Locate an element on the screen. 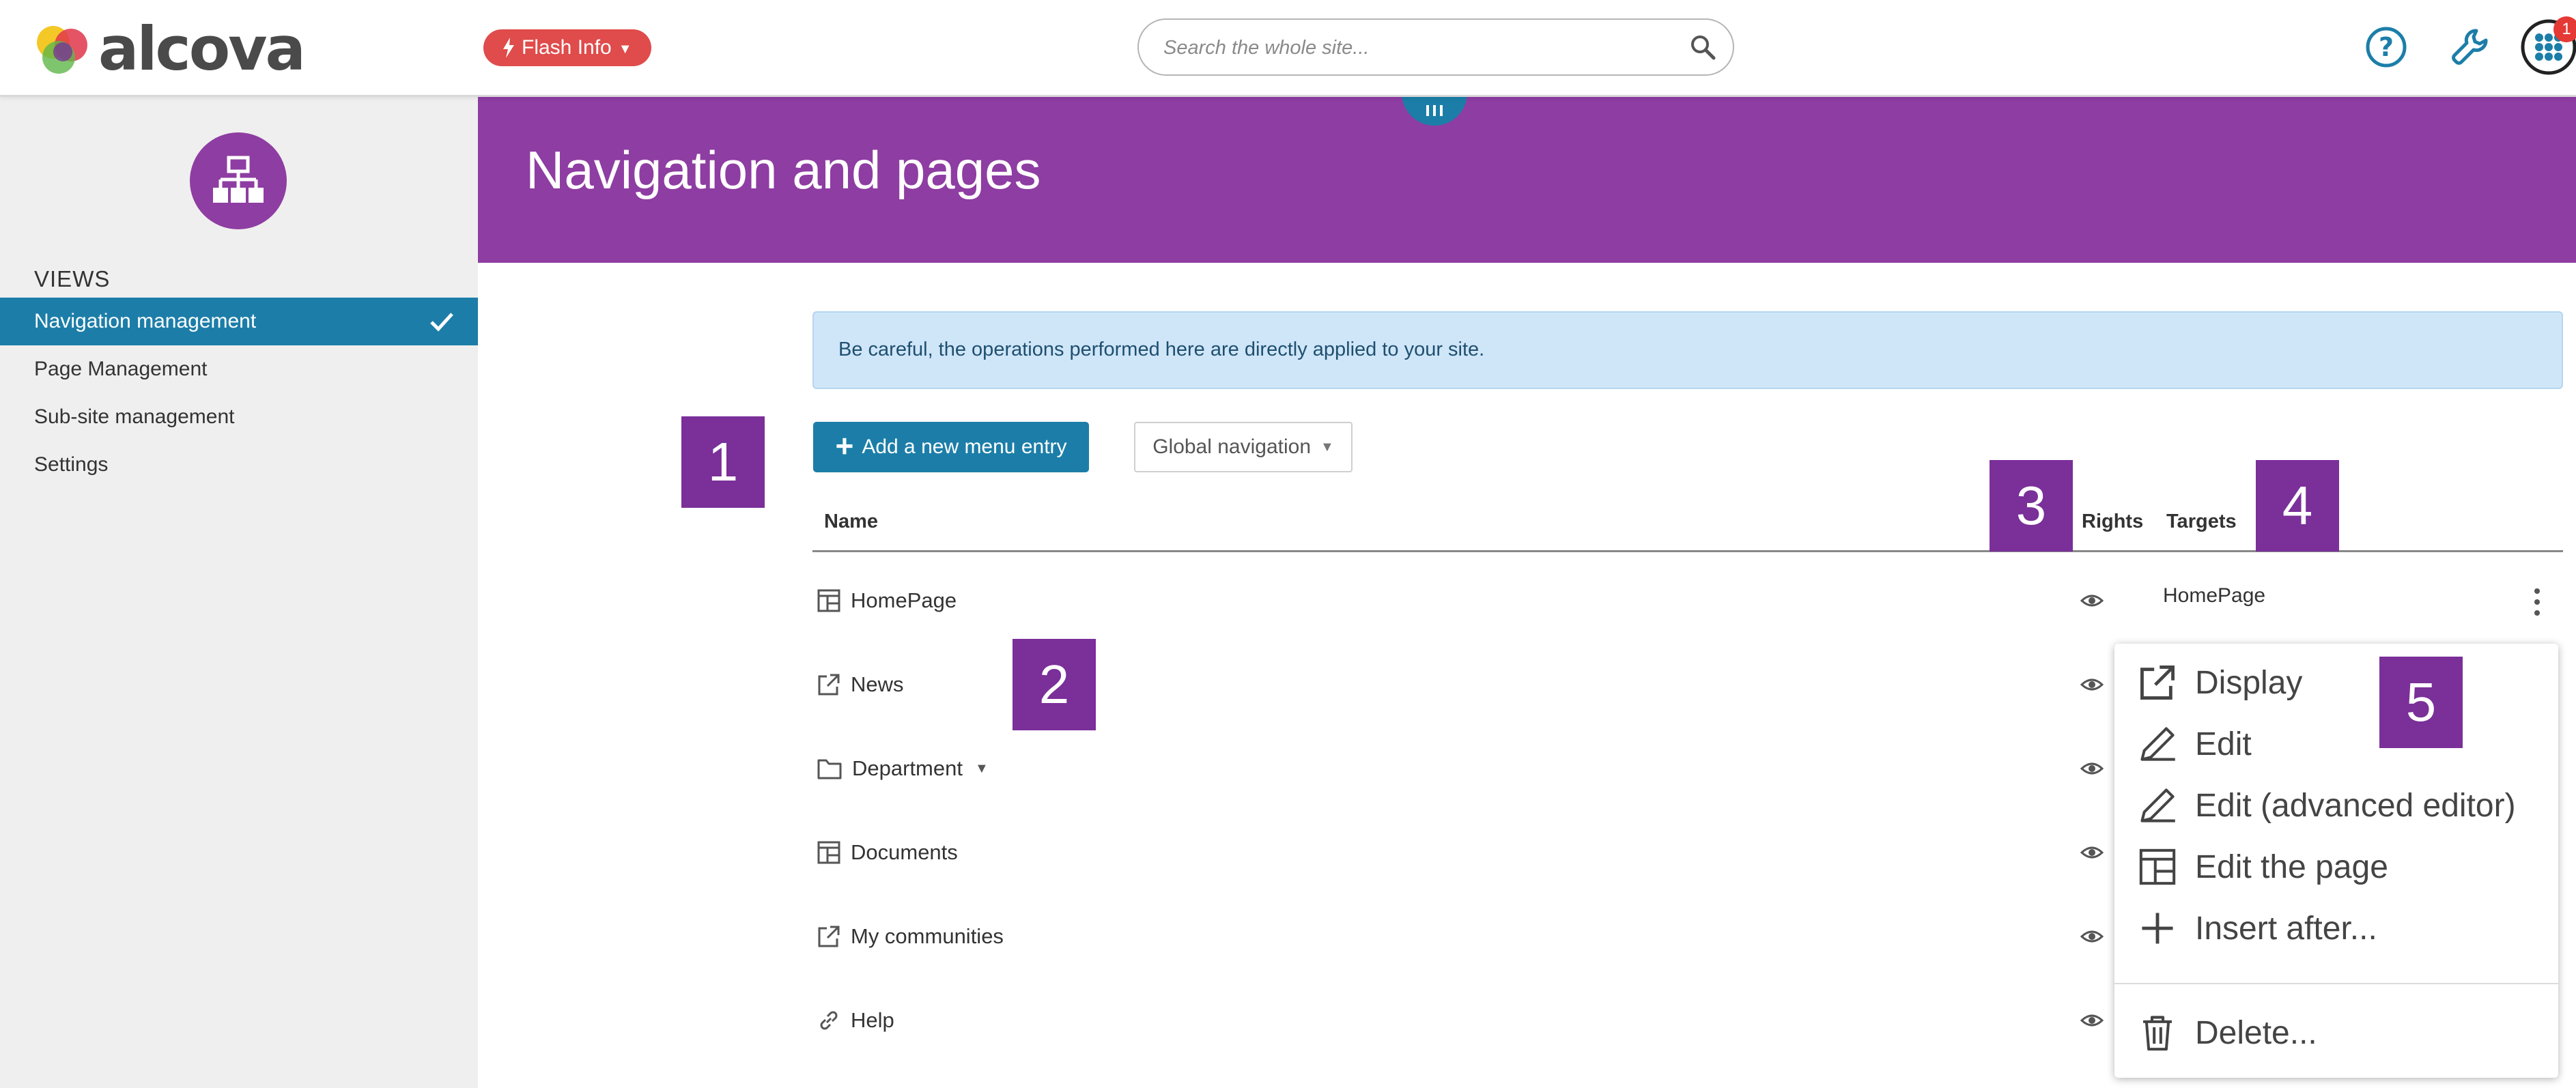 The width and height of the screenshot is (2576, 1088). top-bar: alcova Flash Info ▼ ? is located at coordinates (1288, 49).